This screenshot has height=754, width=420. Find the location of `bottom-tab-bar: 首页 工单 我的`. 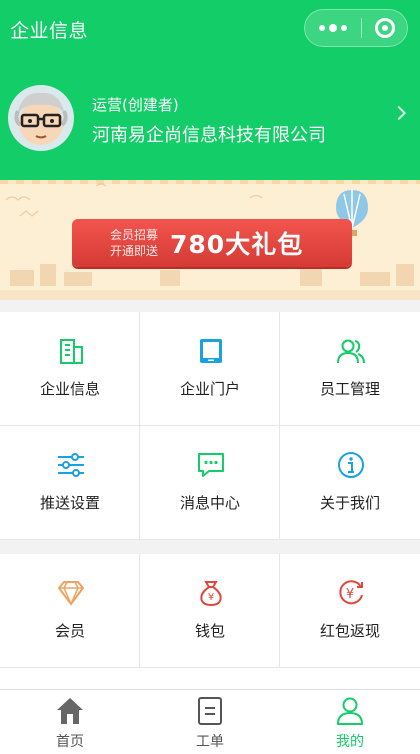

bottom-tab-bar: 首页 工单 我的 is located at coordinates (210, 721).